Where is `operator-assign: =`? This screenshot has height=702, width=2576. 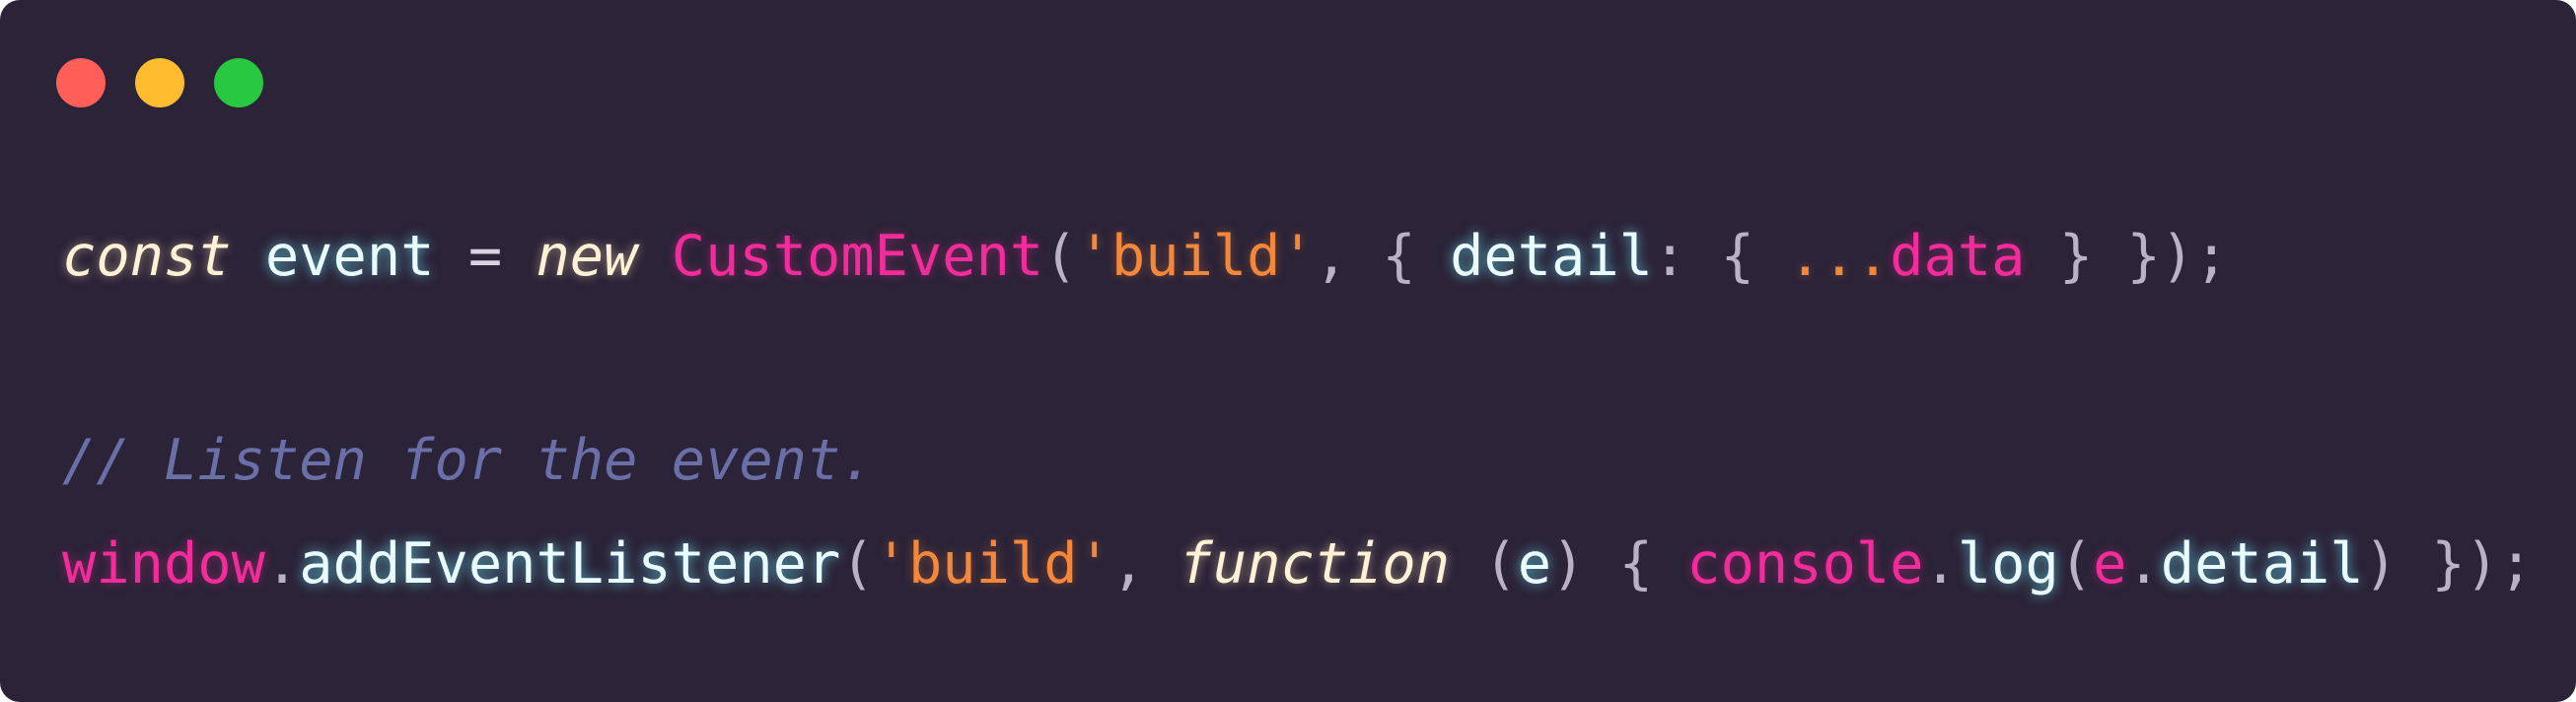
operator-assign: = is located at coordinates (486, 257).